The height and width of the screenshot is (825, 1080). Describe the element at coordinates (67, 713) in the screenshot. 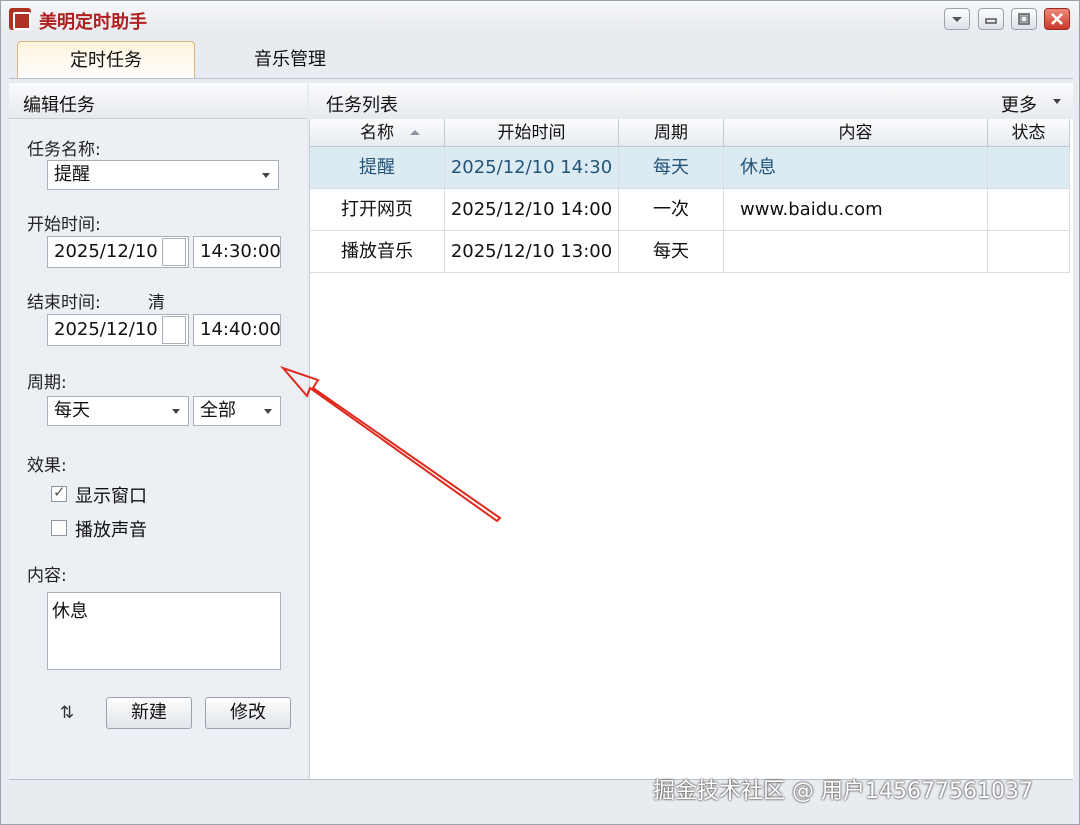

I see `refresh-icon: ⇅` at that location.